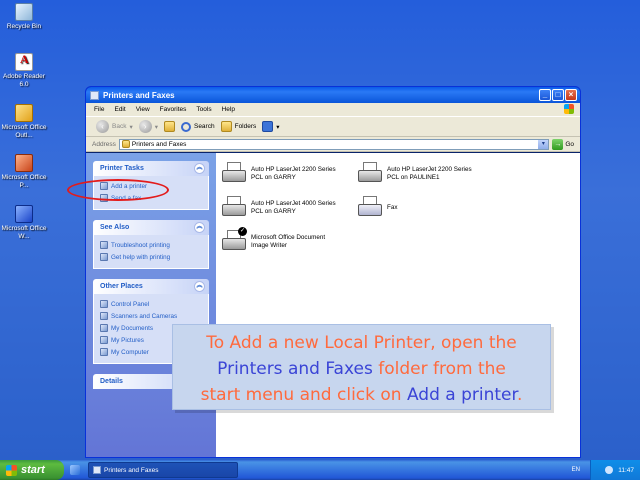 This screenshot has width=640, height=480. I want to click on search-button: Search, so click(197, 126).